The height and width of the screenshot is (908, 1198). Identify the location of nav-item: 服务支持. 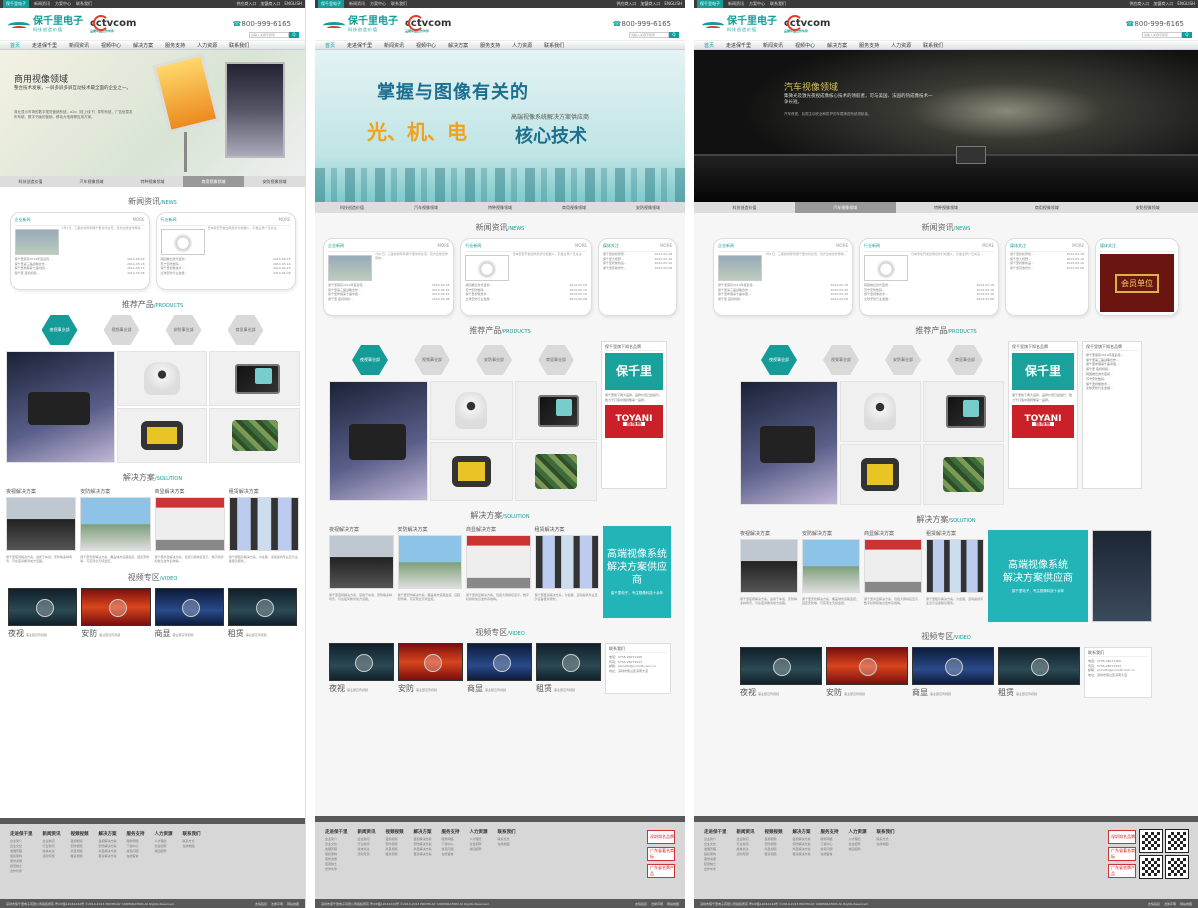
(490, 45).